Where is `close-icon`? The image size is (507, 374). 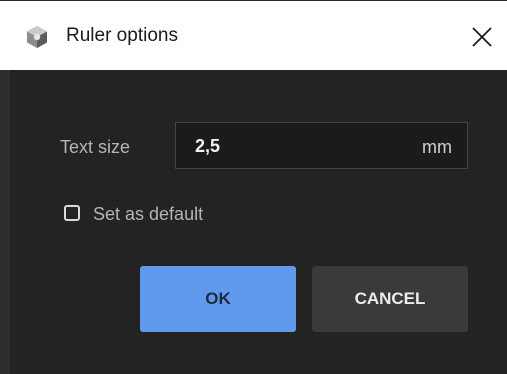
close-icon is located at coordinates (482, 37).